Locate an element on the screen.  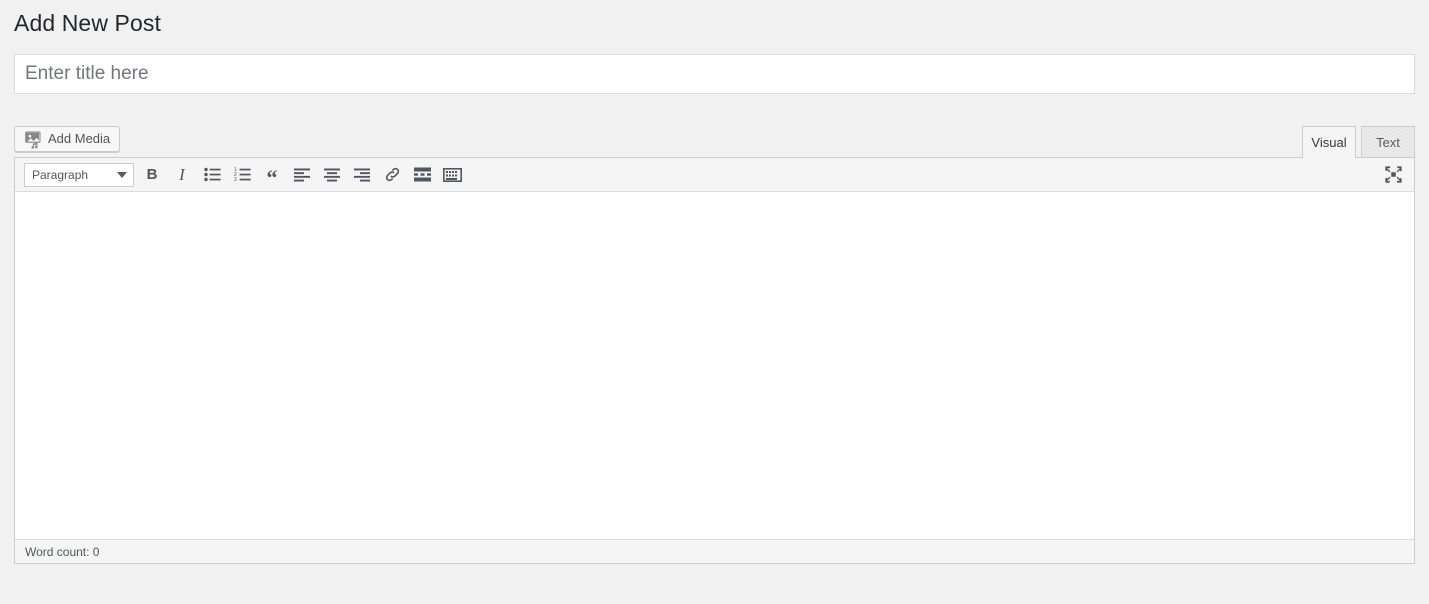
editor-statusbar: Word count: 0 is located at coordinates (714, 551).